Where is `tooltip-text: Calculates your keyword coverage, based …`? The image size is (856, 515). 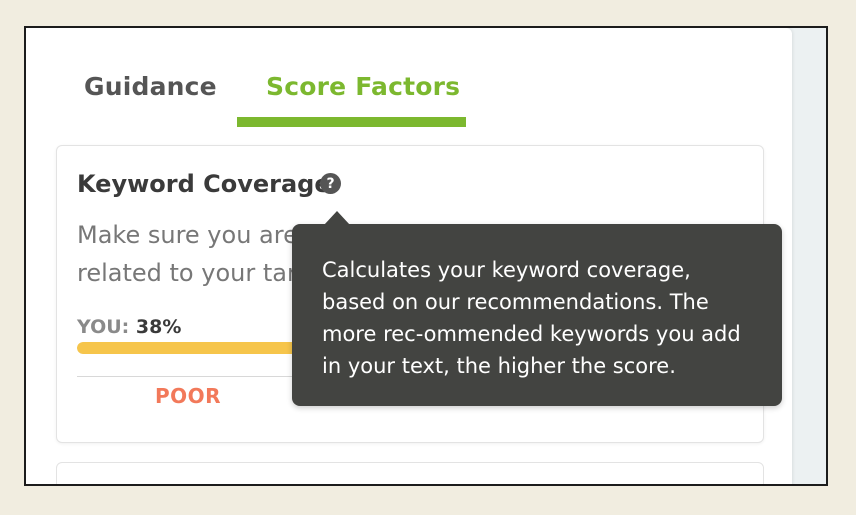
tooltip-text: Calculates your keyword coverage, based … is located at coordinates (531, 318).